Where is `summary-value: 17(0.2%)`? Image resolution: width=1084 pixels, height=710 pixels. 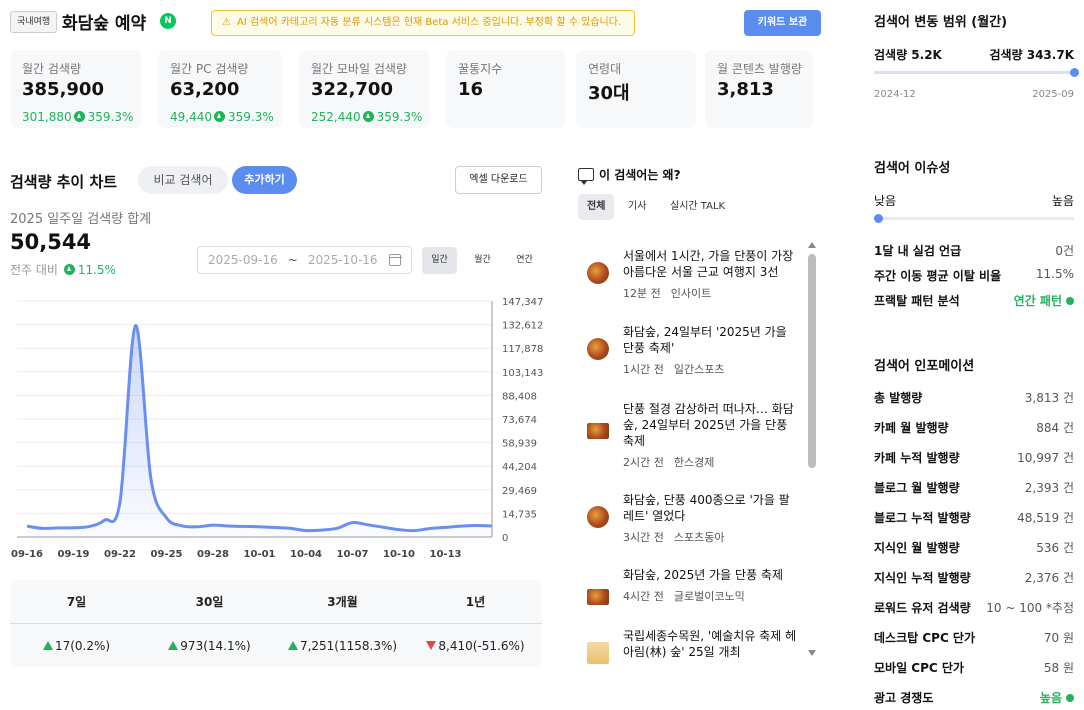
summary-value: 17(0.2%) is located at coordinates (76, 646).